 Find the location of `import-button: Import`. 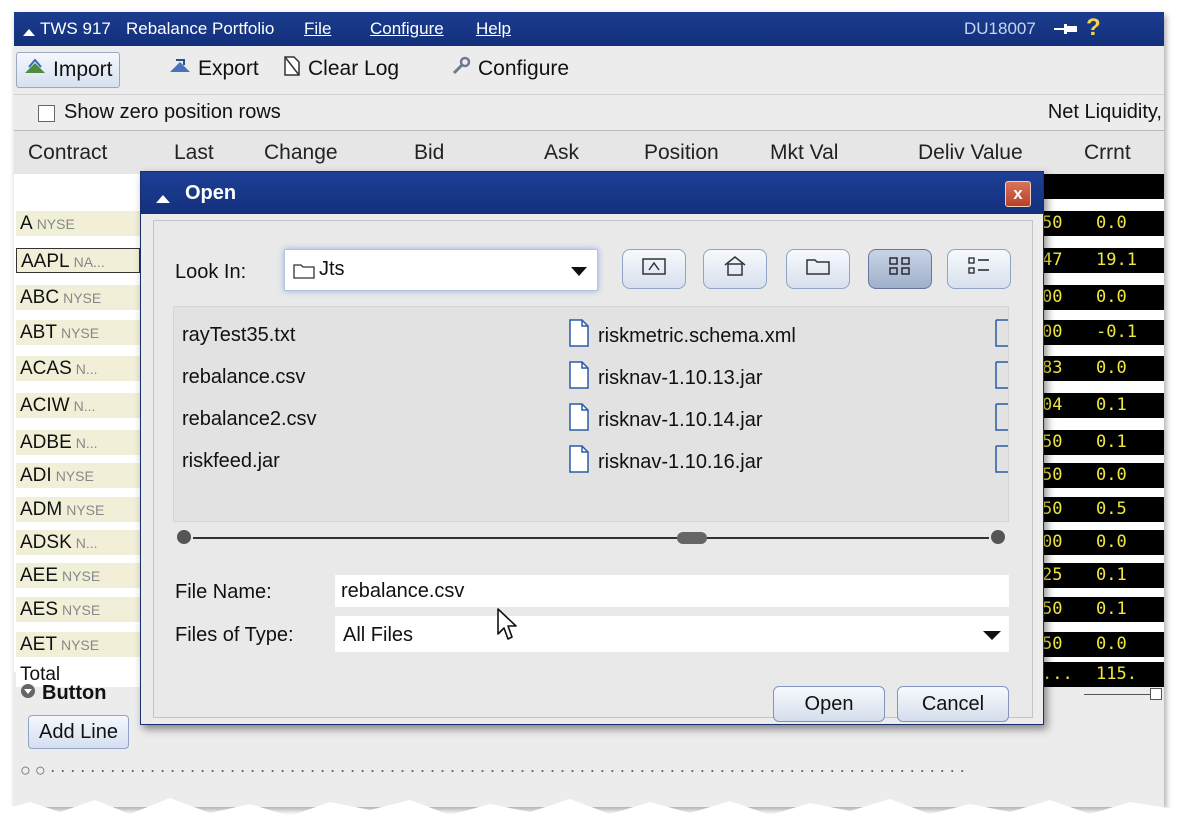

import-button: Import is located at coordinates (68, 70).